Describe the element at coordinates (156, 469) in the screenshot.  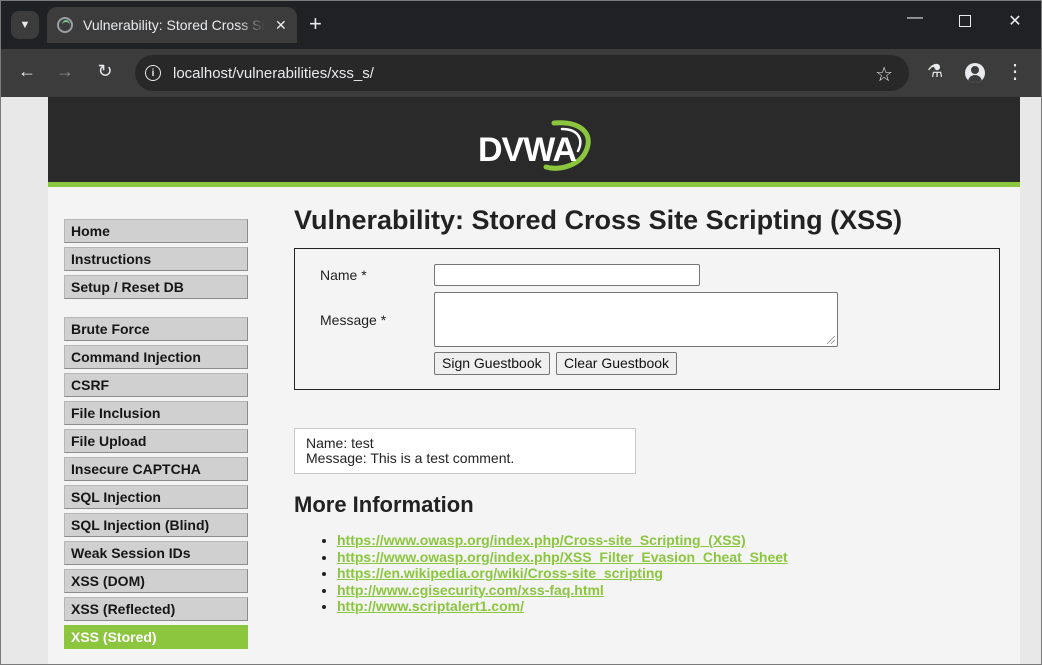
I see `menu-item-insecure-captcha: Insecure CAPTCHA` at that location.